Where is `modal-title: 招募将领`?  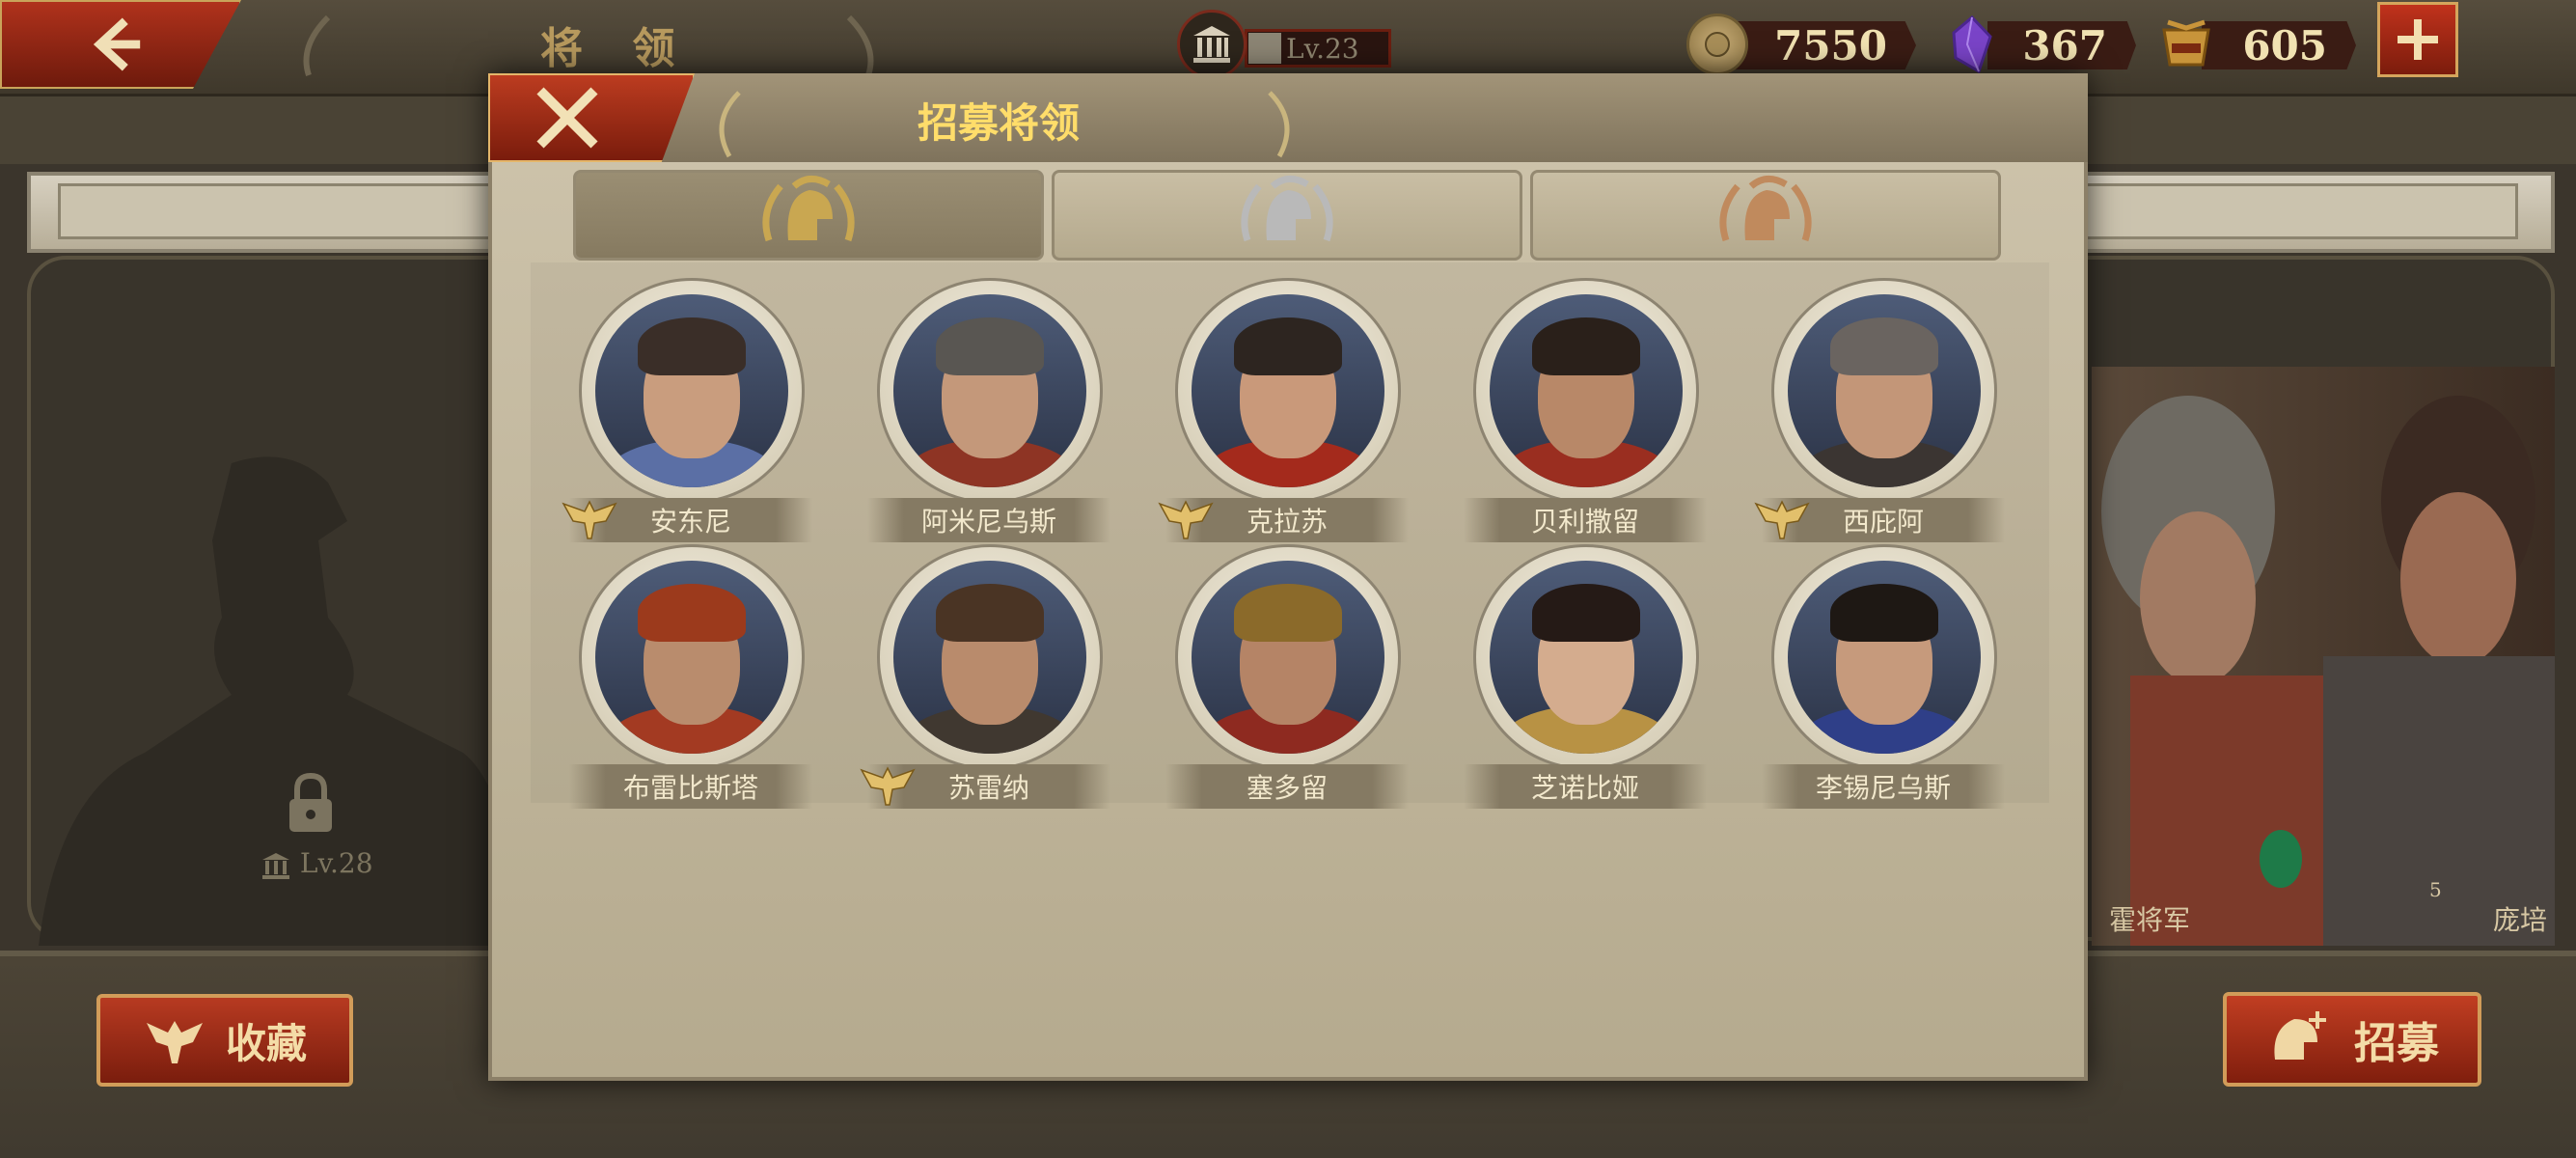
modal-title: 招募将领 is located at coordinates (999, 123).